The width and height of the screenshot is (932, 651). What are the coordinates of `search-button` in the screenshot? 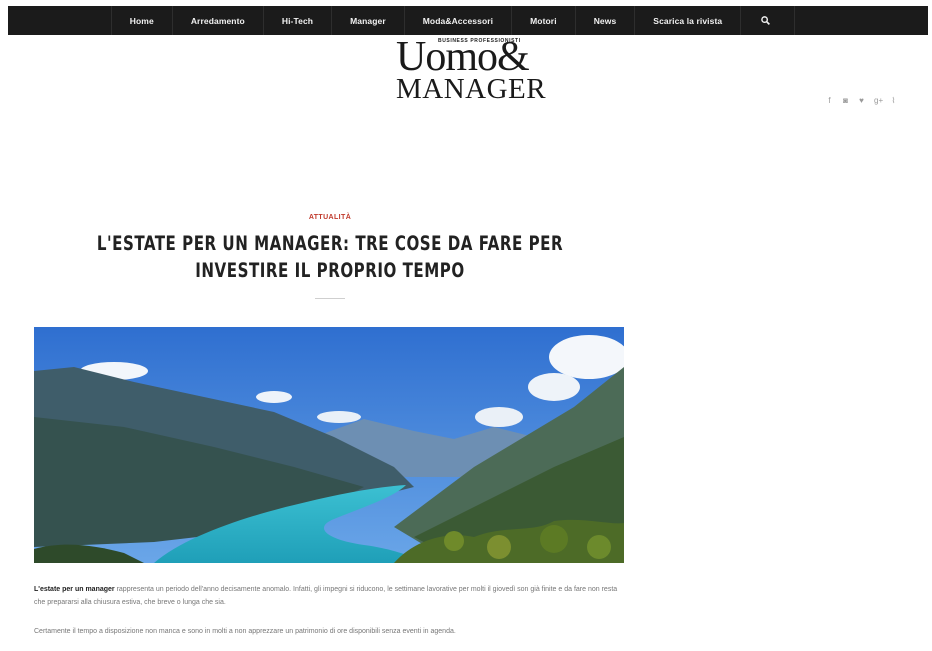 It's located at (768, 20).